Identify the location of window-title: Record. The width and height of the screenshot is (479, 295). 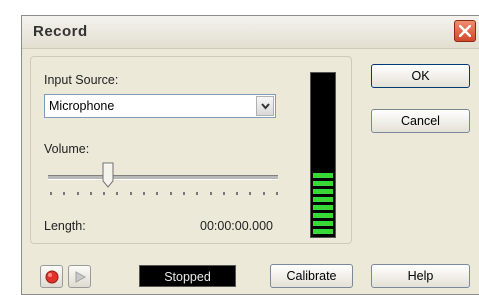
(60, 31).